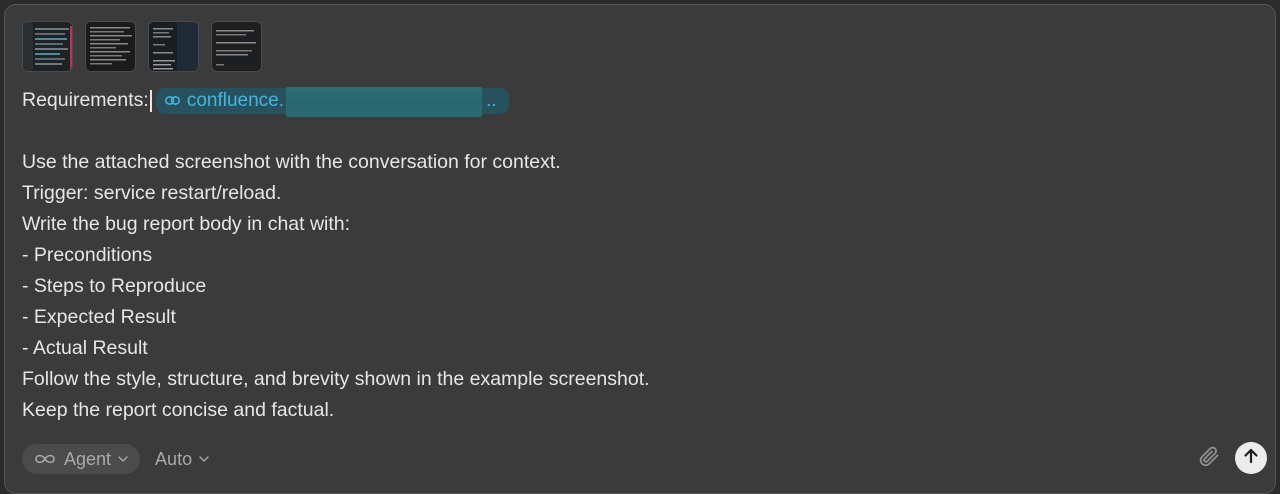  Describe the element at coordinates (1209, 458) in the screenshot. I see `paperclip-icon` at that location.